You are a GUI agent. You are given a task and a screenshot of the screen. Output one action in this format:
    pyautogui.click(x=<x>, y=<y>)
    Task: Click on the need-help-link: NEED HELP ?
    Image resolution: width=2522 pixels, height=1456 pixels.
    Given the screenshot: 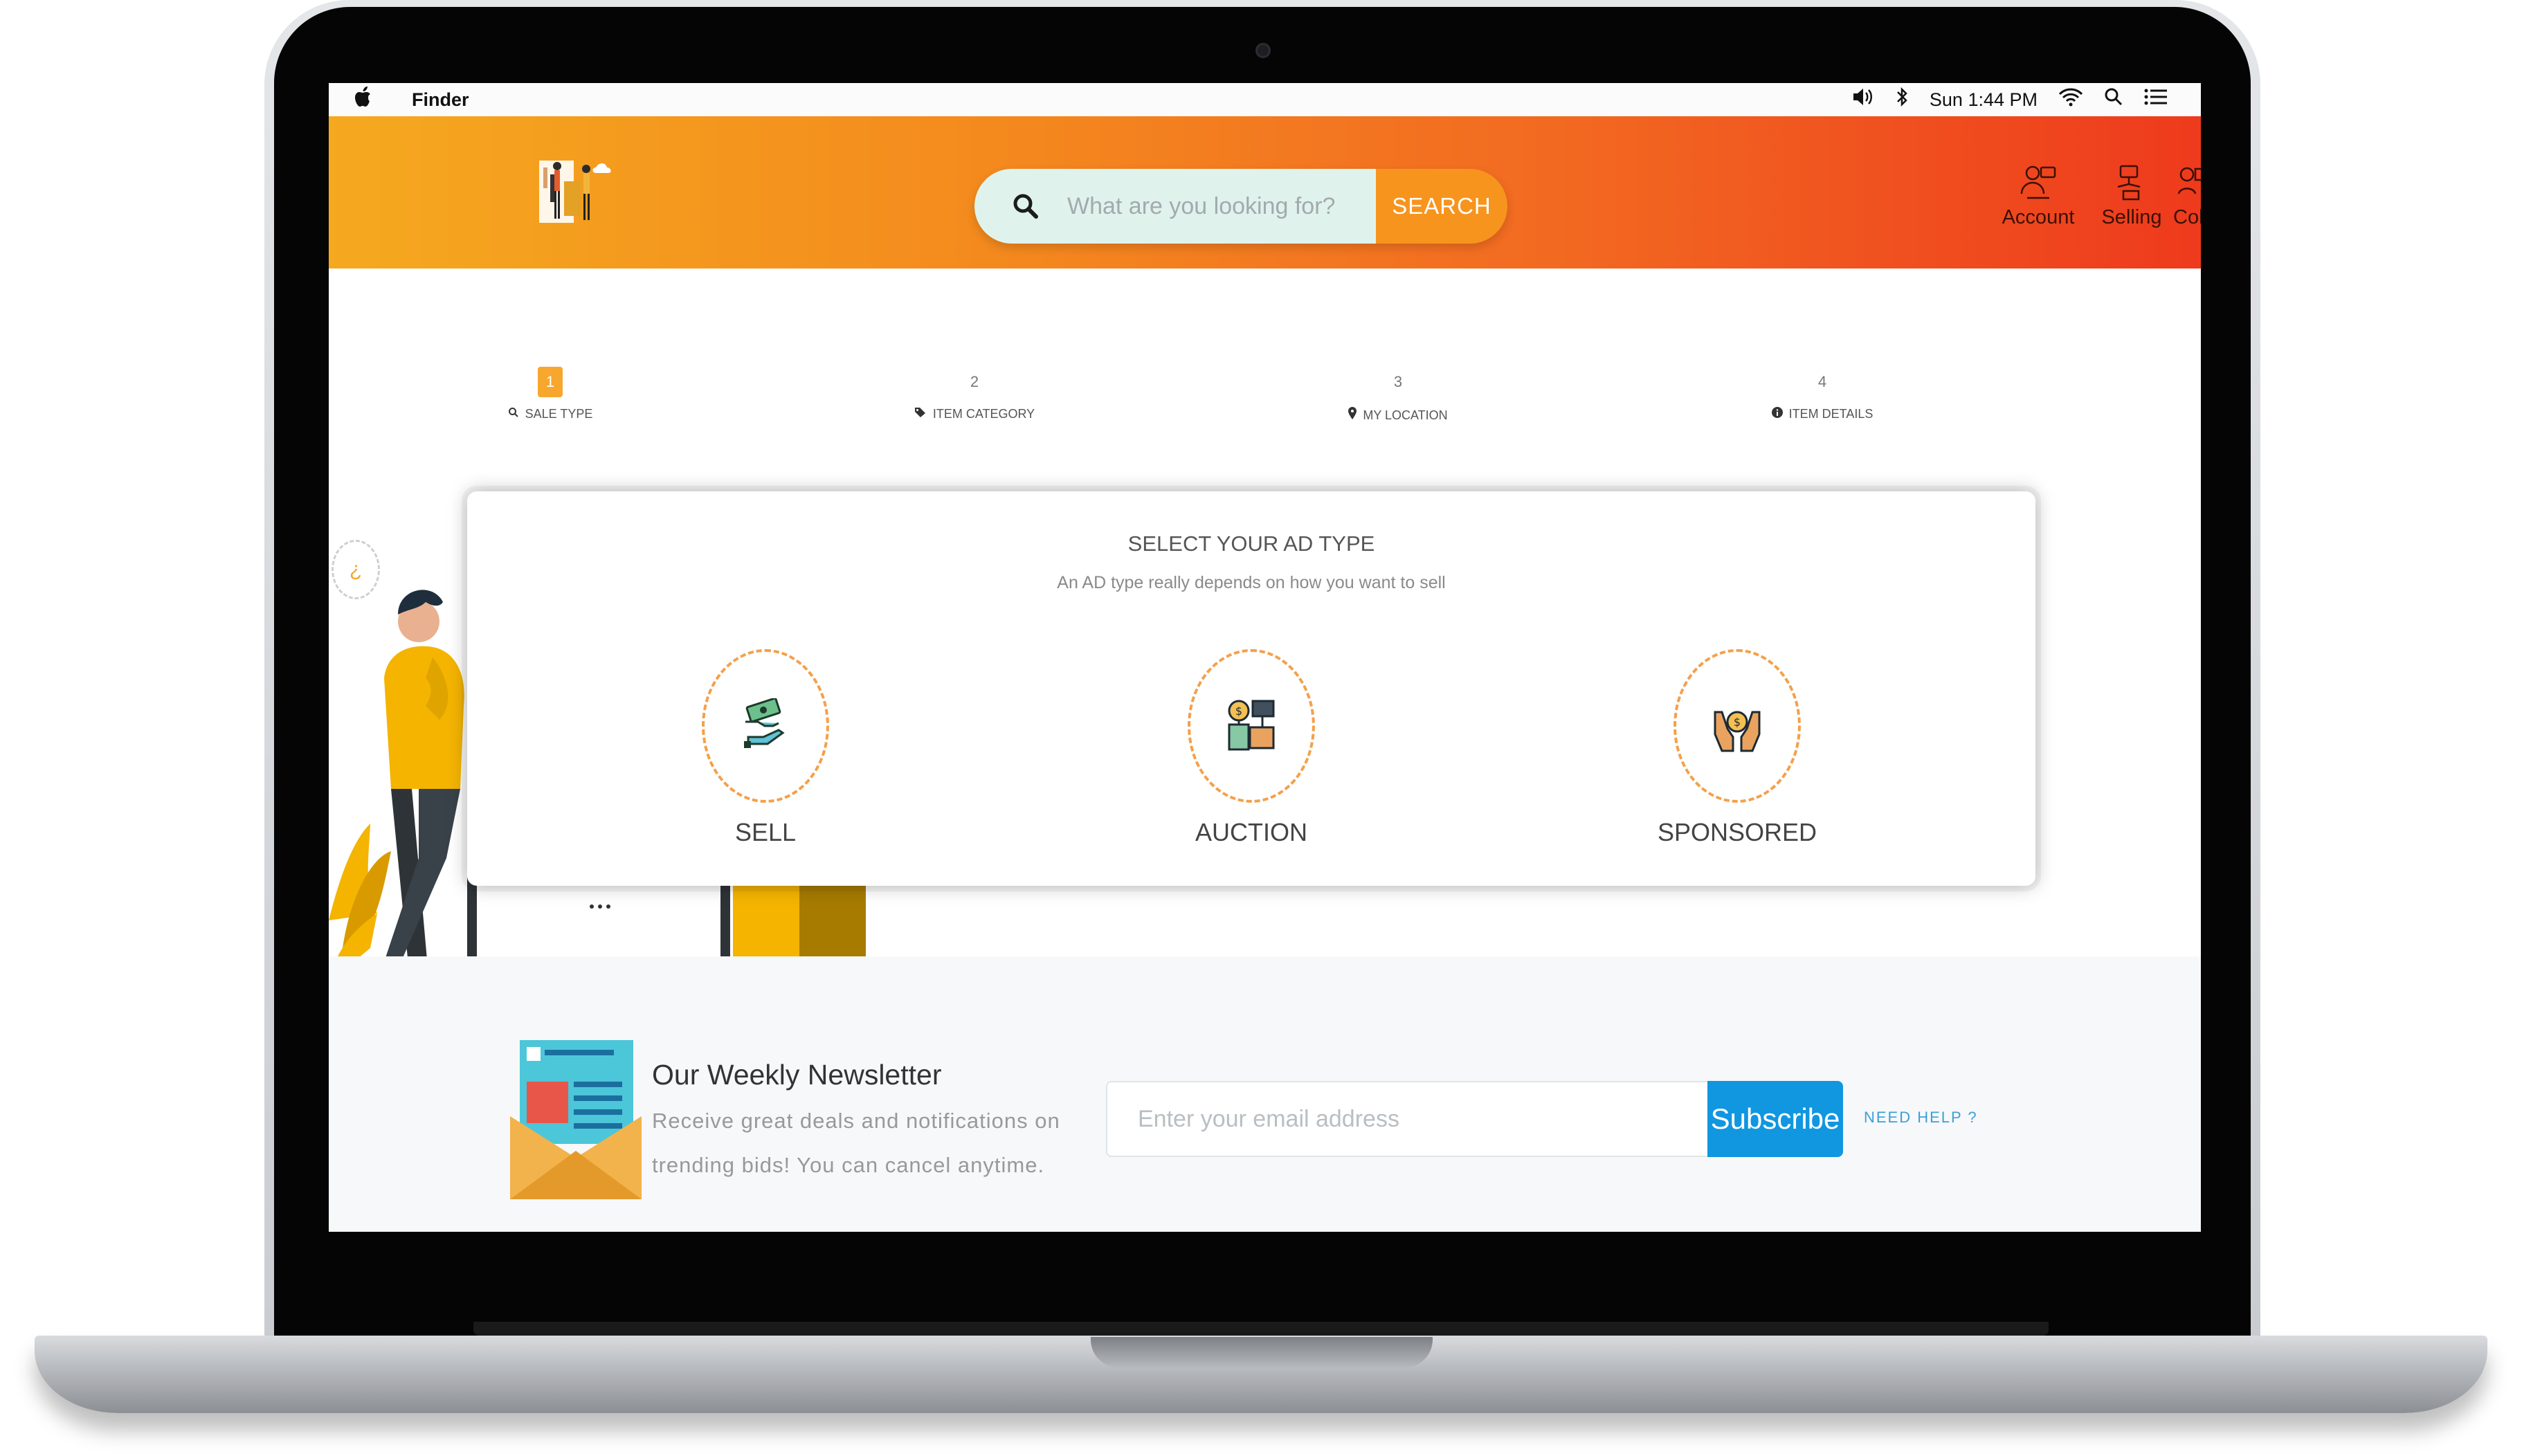 What is the action you would take?
    pyautogui.click(x=1921, y=1118)
    